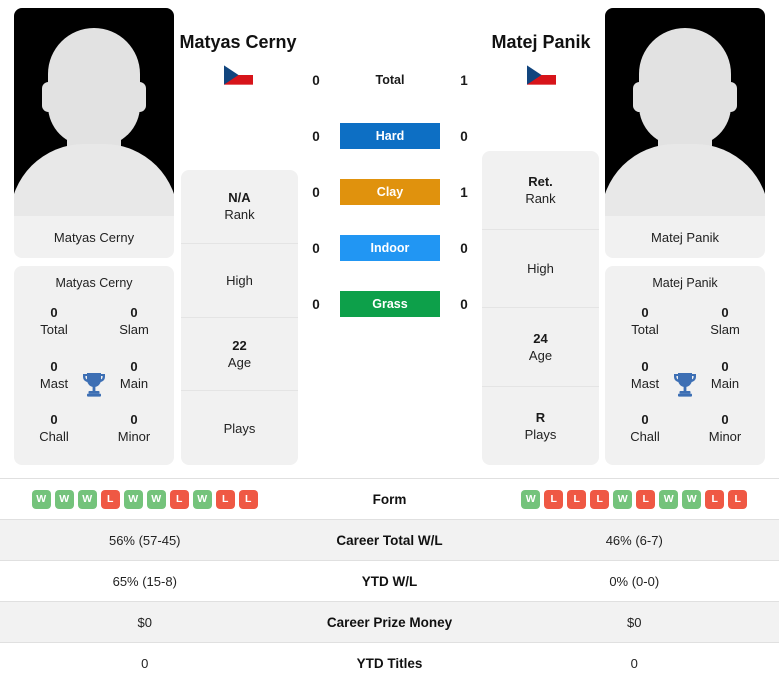  Describe the element at coordinates (634, 581) in the screenshot. I see `stat-value-right: 0% (0-0)` at that location.